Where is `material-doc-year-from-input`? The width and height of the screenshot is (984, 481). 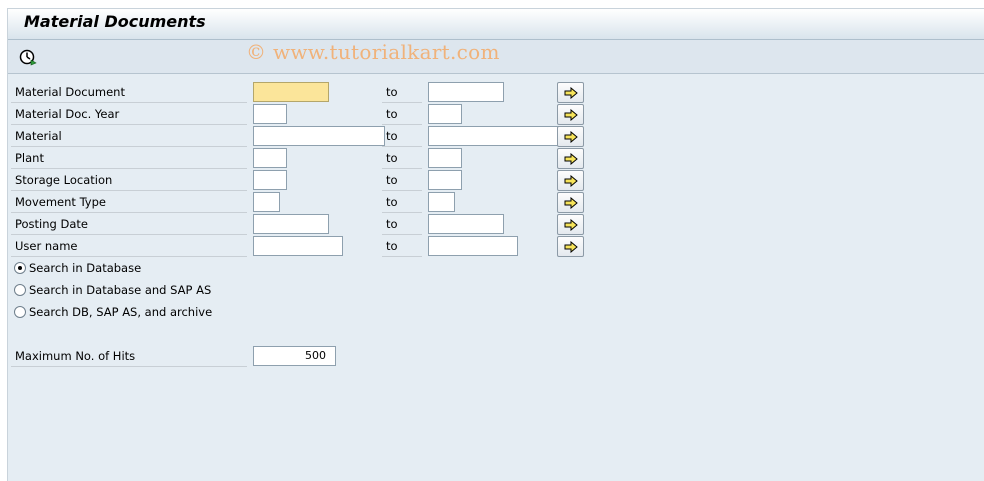
material-doc-year-from-input is located at coordinates (270, 114).